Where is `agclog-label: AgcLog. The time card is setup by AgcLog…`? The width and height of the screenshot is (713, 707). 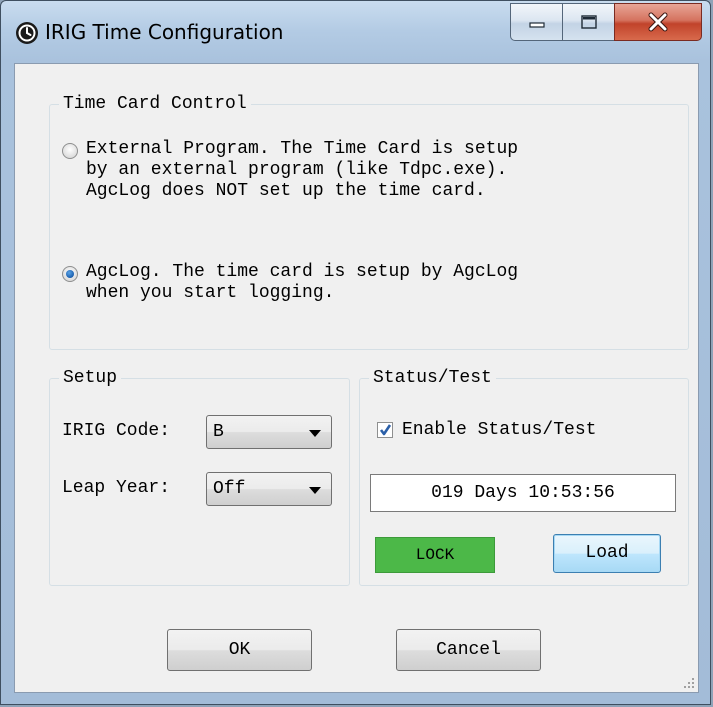 agclog-label: AgcLog. The time card is setup by AgcLog… is located at coordinates (302, 283).